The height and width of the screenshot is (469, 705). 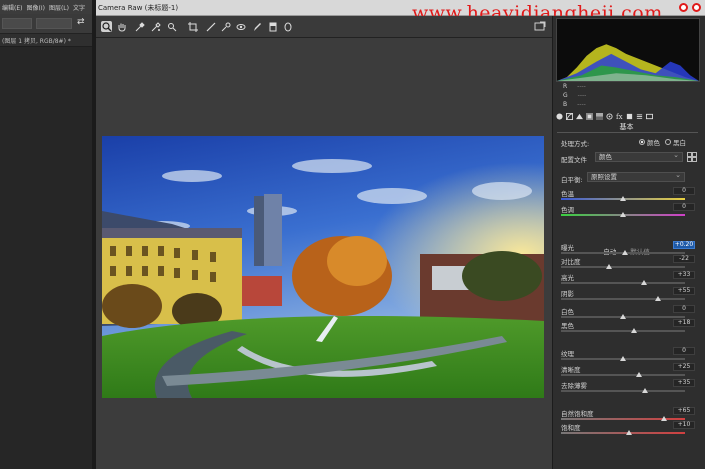 What do you see at coordinates (565, 104) in the screenshot?
I see `readout-b-label: B` at bounding box center [565, 104].